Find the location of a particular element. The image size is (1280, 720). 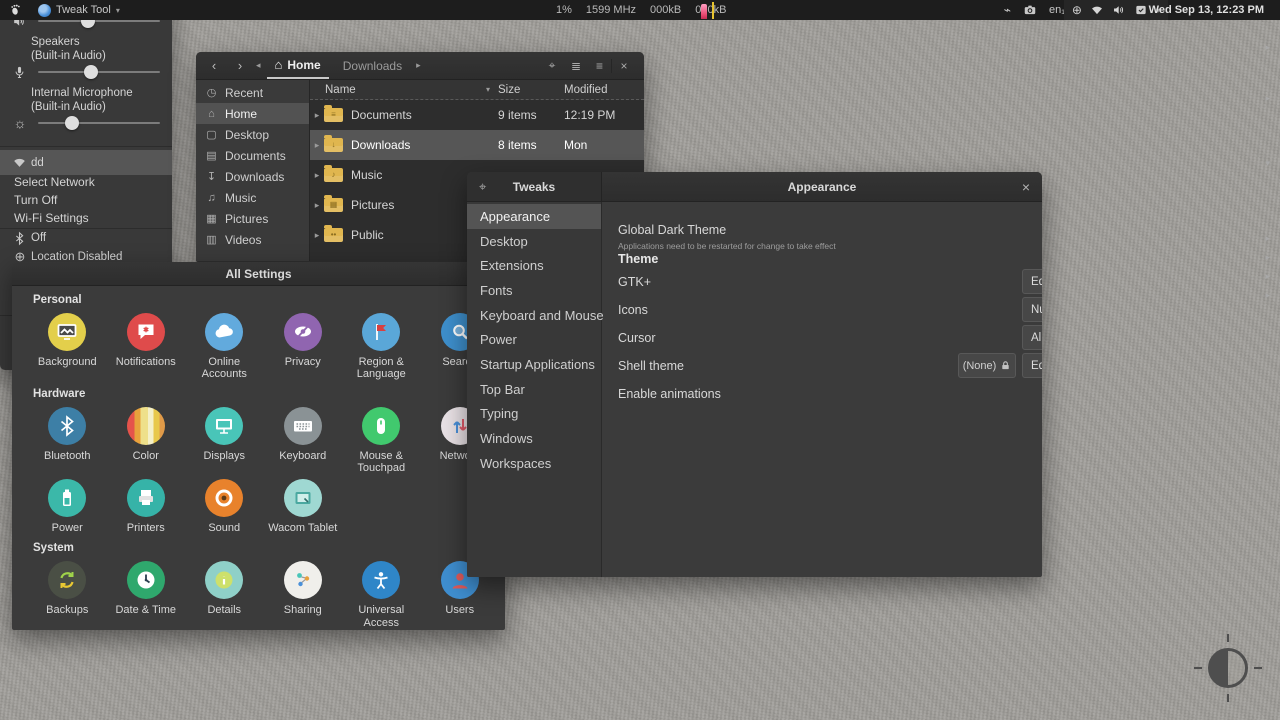

microphone-label: Internal Microphone (Built-in Audio) is located at coordinates (82, 100).